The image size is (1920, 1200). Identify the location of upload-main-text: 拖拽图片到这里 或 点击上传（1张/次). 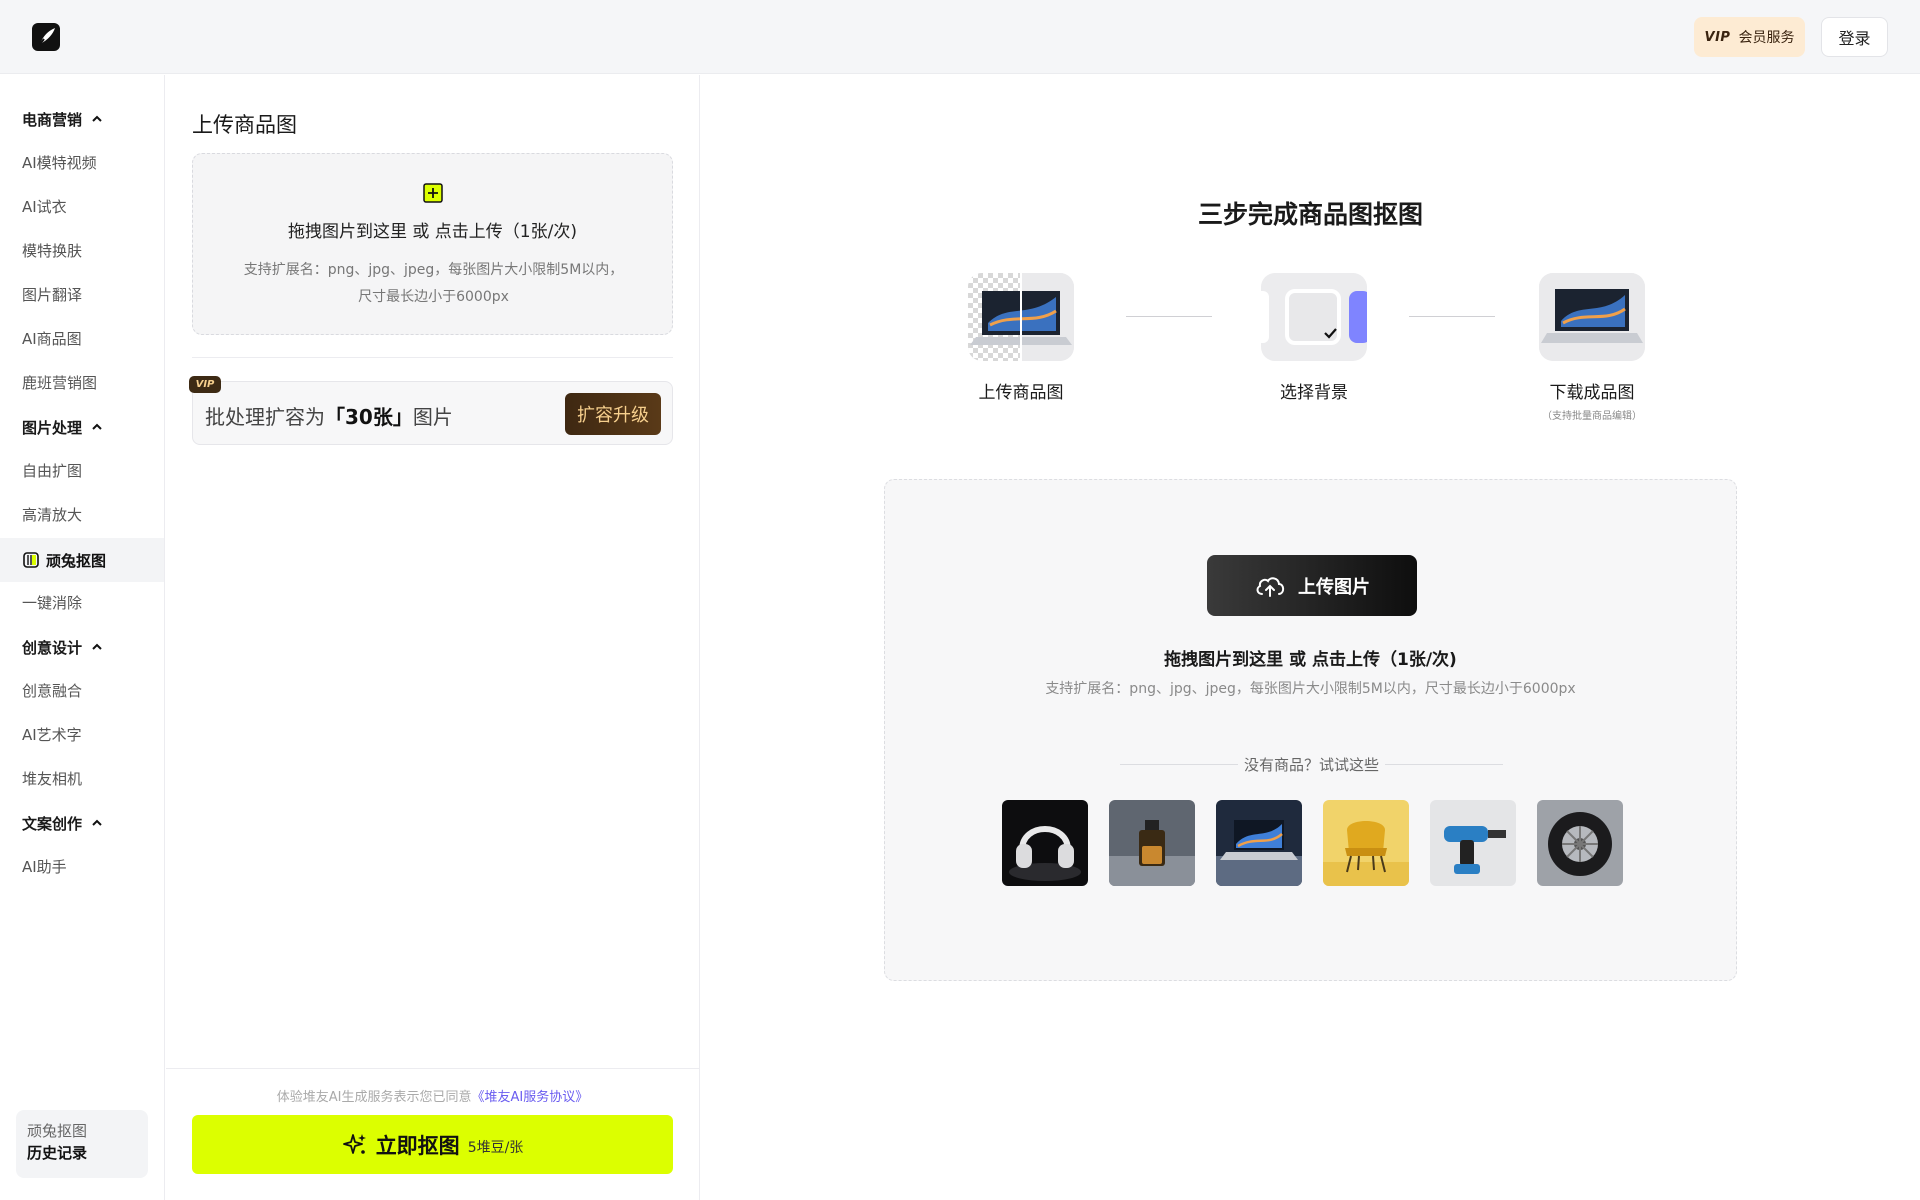
(1310, 660).